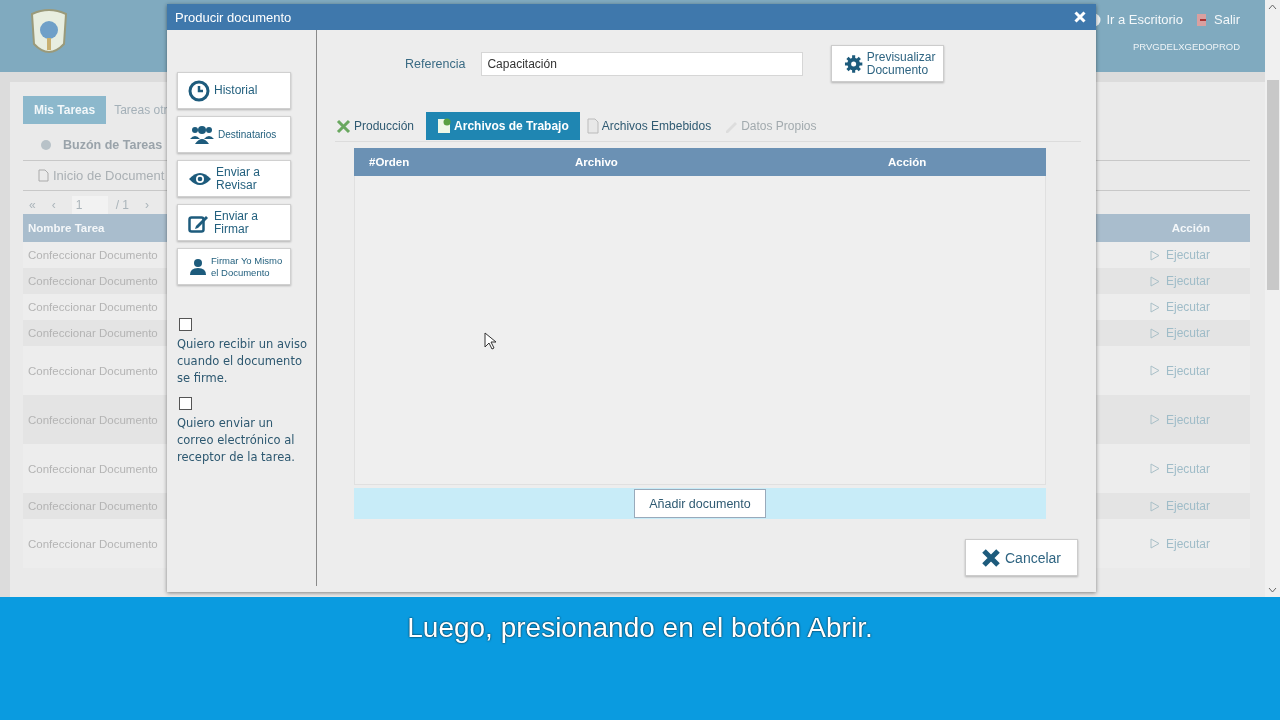  What do you see at coordinates (1272, 7) in the screenshot?
I see `caret-up-icon` at bounding box center [1272, 7].